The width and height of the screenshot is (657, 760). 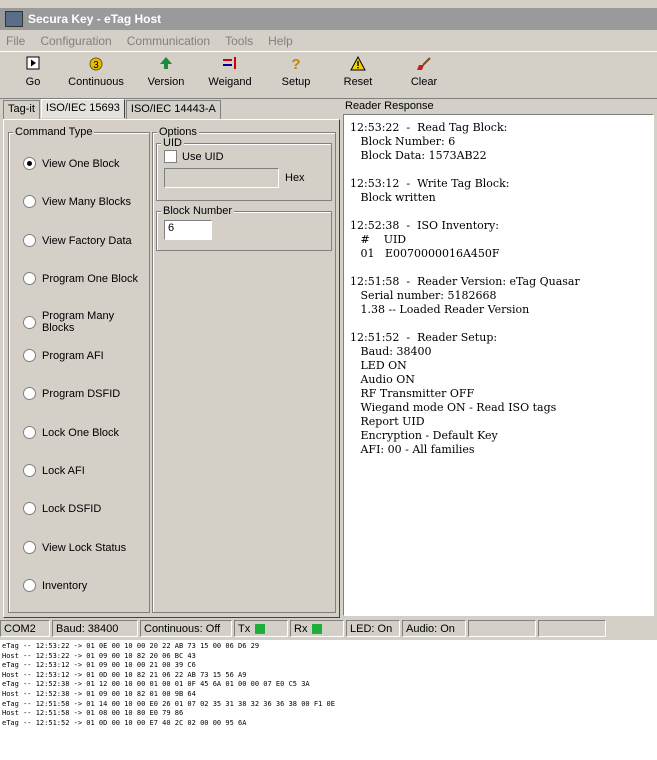 What do you see at coordinates (82, 108) in the screenshot?
I see `tab-iso-15693: ISO/IEC 15693` at bounding box center [82, 108].